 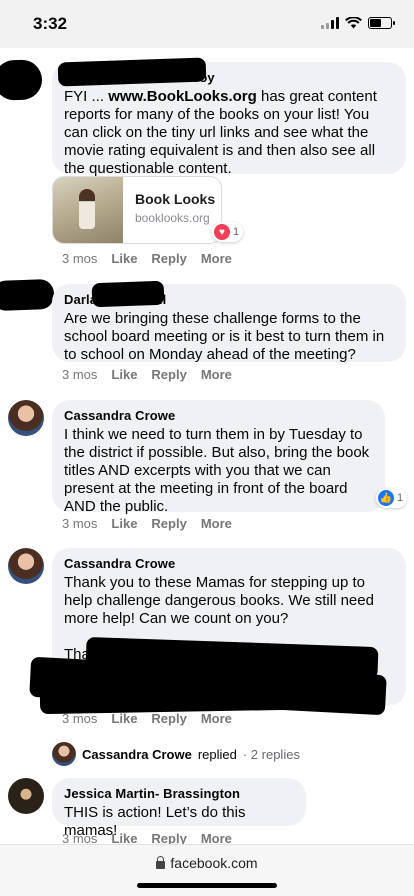 I want to click on view-replies-link: Cassandra Crowe replied · 2 replies, so click(x=176, y=754).